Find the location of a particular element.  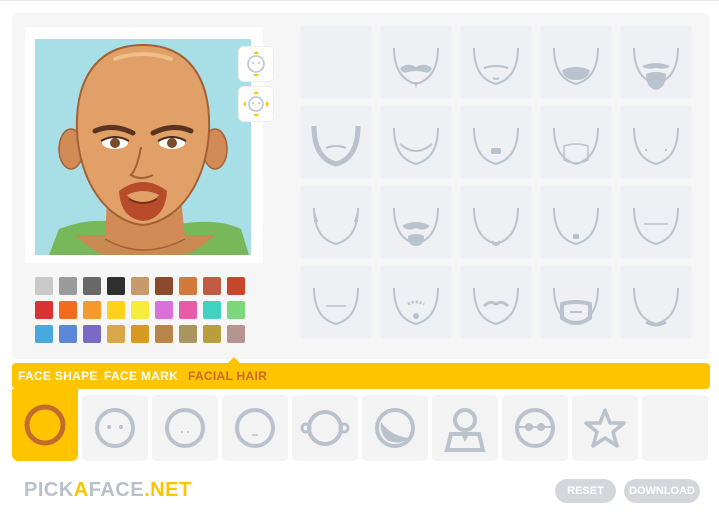

facial-hair-option-chin-frame is located at coordinates (576, 142).